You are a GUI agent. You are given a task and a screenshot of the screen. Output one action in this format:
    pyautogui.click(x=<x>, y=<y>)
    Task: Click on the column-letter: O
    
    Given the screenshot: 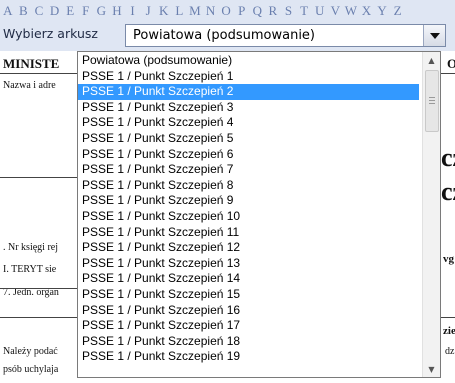 What is the action you would take?
    pyautogui.click(x=226, y=10)
    